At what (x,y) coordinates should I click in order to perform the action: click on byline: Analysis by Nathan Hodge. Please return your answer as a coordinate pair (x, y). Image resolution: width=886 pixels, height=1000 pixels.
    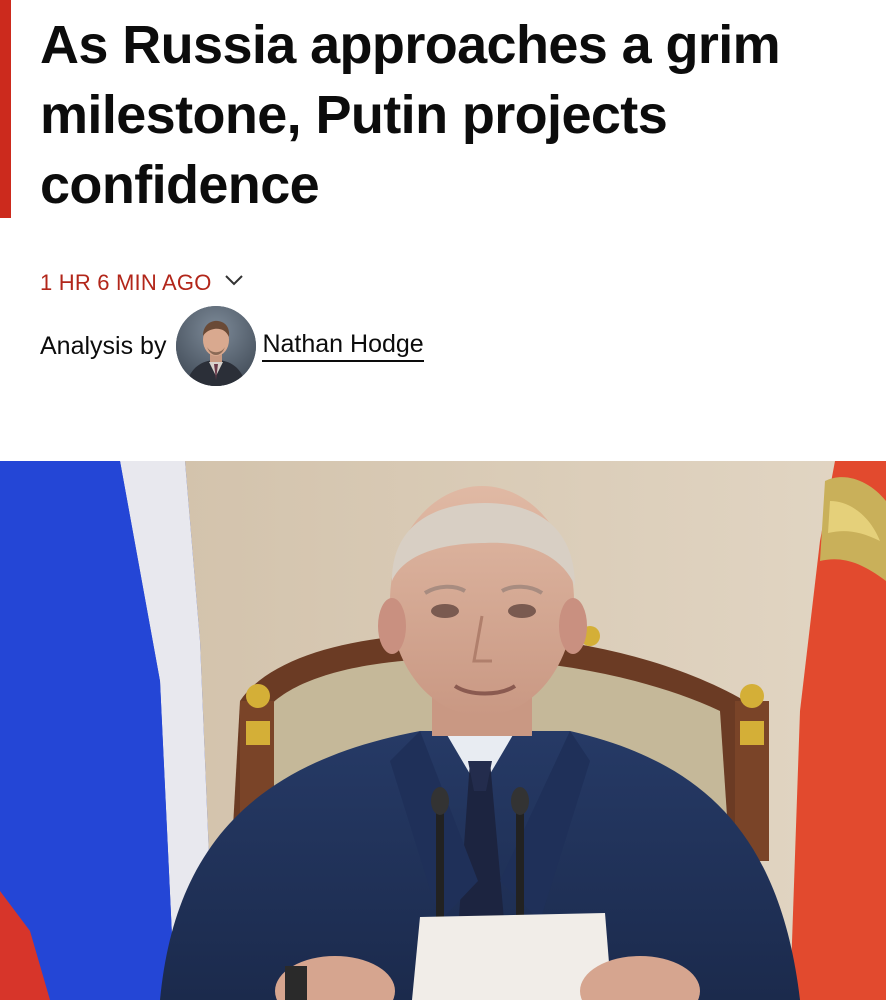
    Looking at the image, I should click on (232, 346).